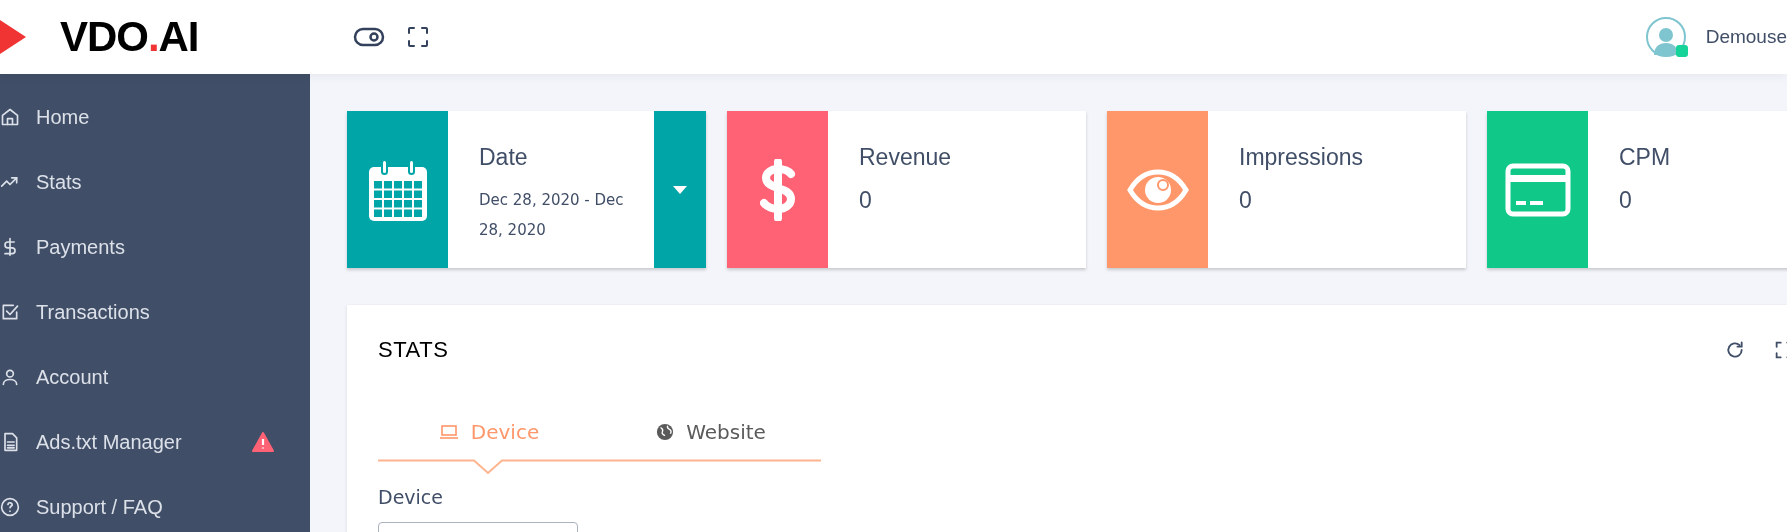  Describe the element at coordinates (777, 189) in the screenshot. I see `dollar-icon` at that location.